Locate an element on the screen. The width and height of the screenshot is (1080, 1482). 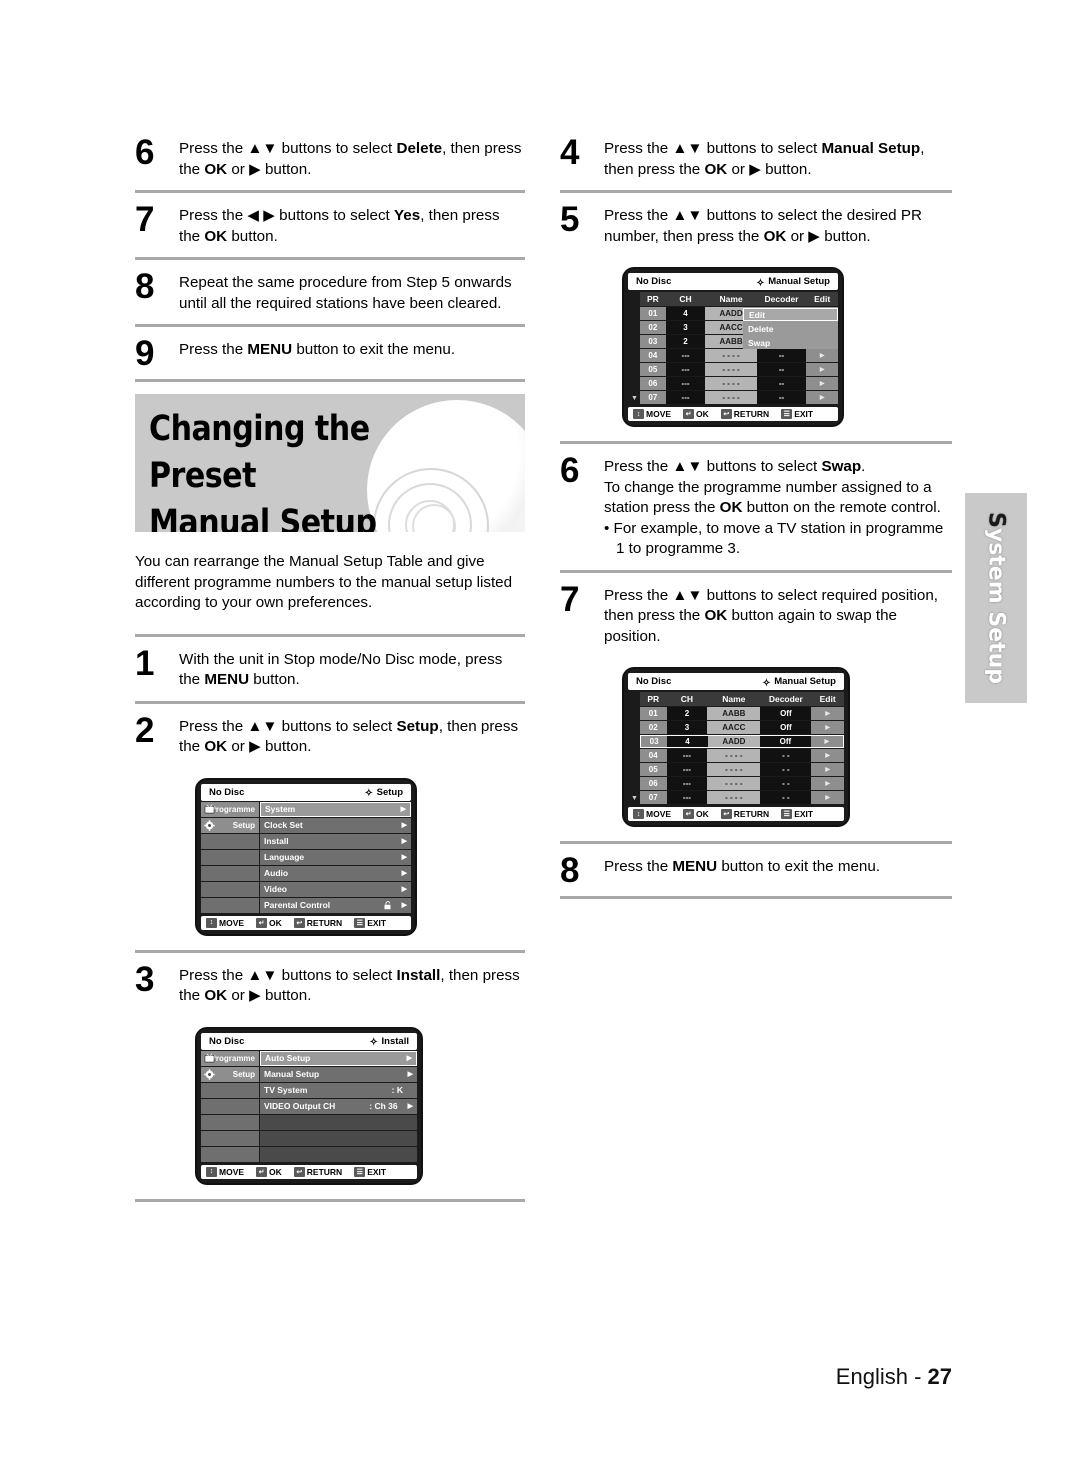
cell-name: - - - - is located at coordinates (731, 369).